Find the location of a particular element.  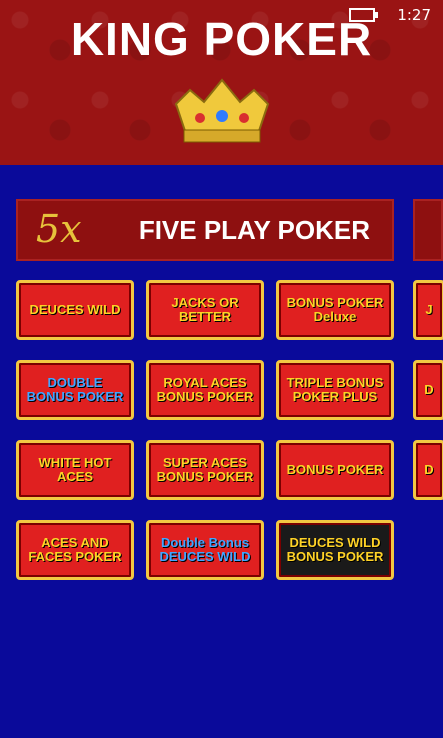

next-banner-peek is located at coordinates (428, 230).